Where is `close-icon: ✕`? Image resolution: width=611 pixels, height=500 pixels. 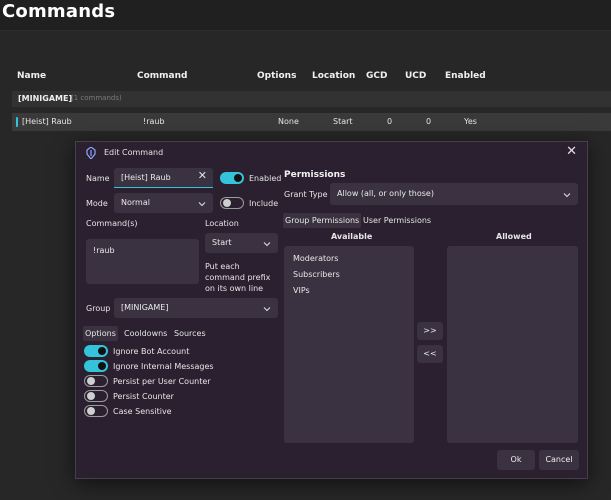 close-icon: ✕ is located at coordinates (571, 151).